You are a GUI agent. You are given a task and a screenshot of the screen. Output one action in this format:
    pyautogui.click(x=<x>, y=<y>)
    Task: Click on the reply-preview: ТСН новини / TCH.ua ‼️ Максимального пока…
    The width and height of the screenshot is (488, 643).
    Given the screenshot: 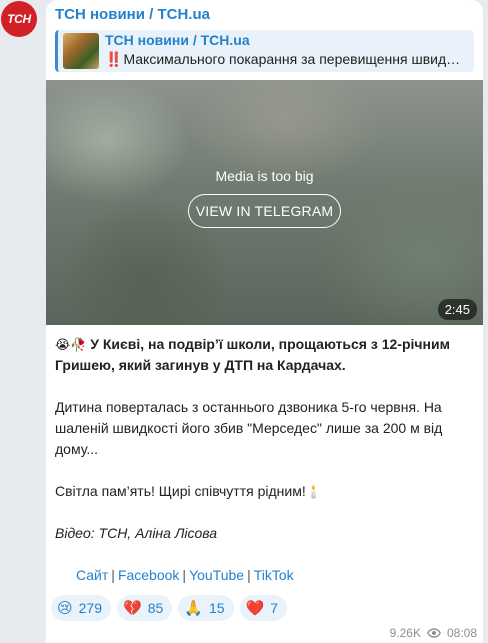 What is the action you would take?
    pyautogui.click(x=264, y=51)
    